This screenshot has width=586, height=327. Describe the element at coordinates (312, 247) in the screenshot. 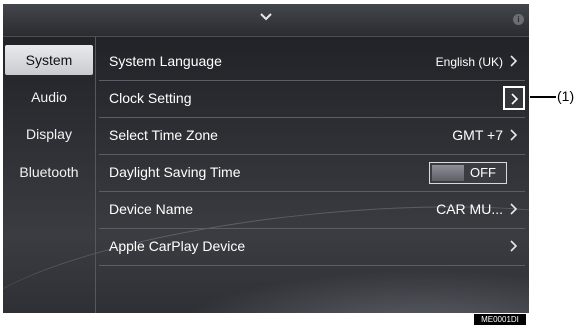

I see `row-apple-carplay-device: Apple CarPlay Device` at that location.